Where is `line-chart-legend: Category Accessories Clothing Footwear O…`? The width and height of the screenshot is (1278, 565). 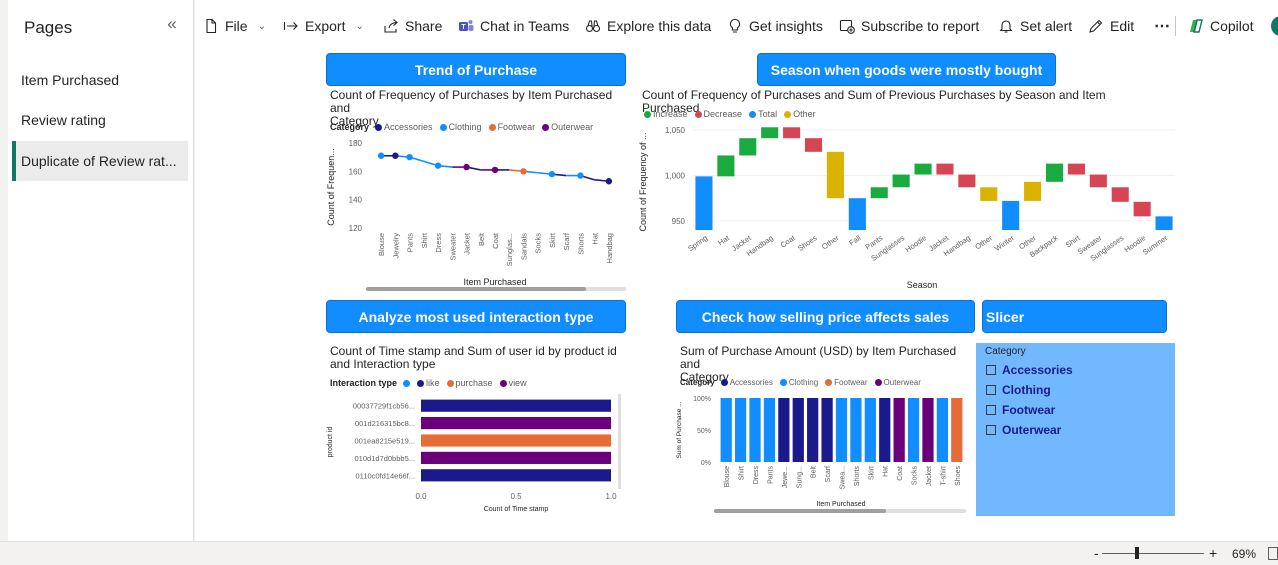 line-chart-legend: Category Accessories Clothing Footwear O… is located at coordinates (463, 127).